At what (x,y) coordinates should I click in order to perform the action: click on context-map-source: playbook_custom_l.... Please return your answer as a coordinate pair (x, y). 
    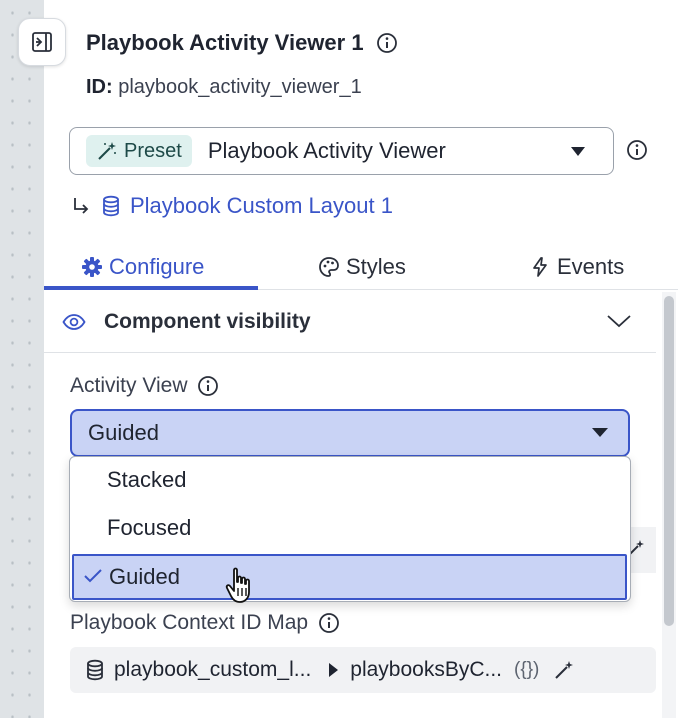
    Looking at the image, I should click on (213, 669).